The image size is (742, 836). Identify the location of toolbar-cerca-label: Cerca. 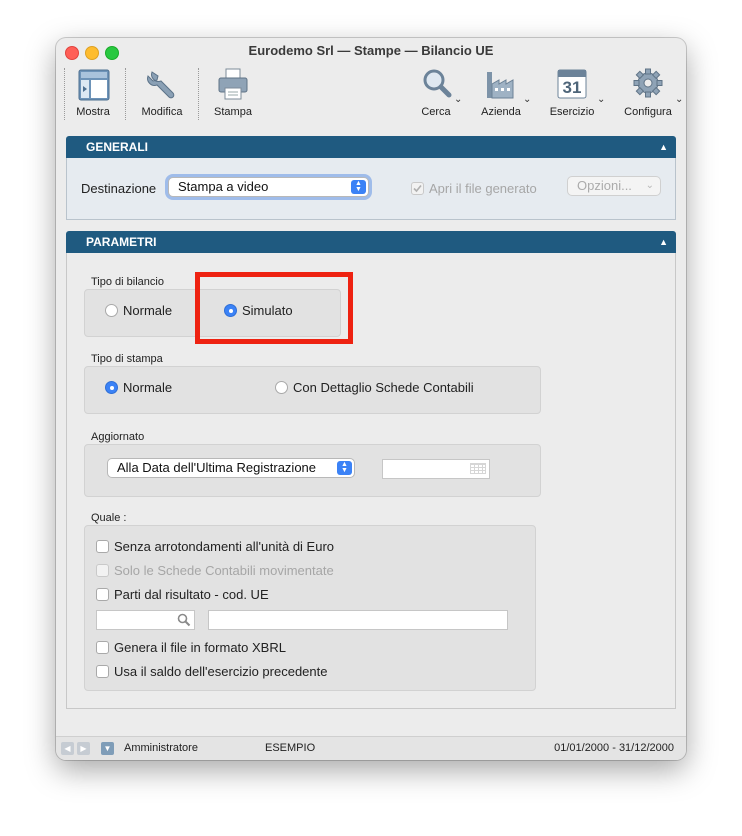
(436, 112).